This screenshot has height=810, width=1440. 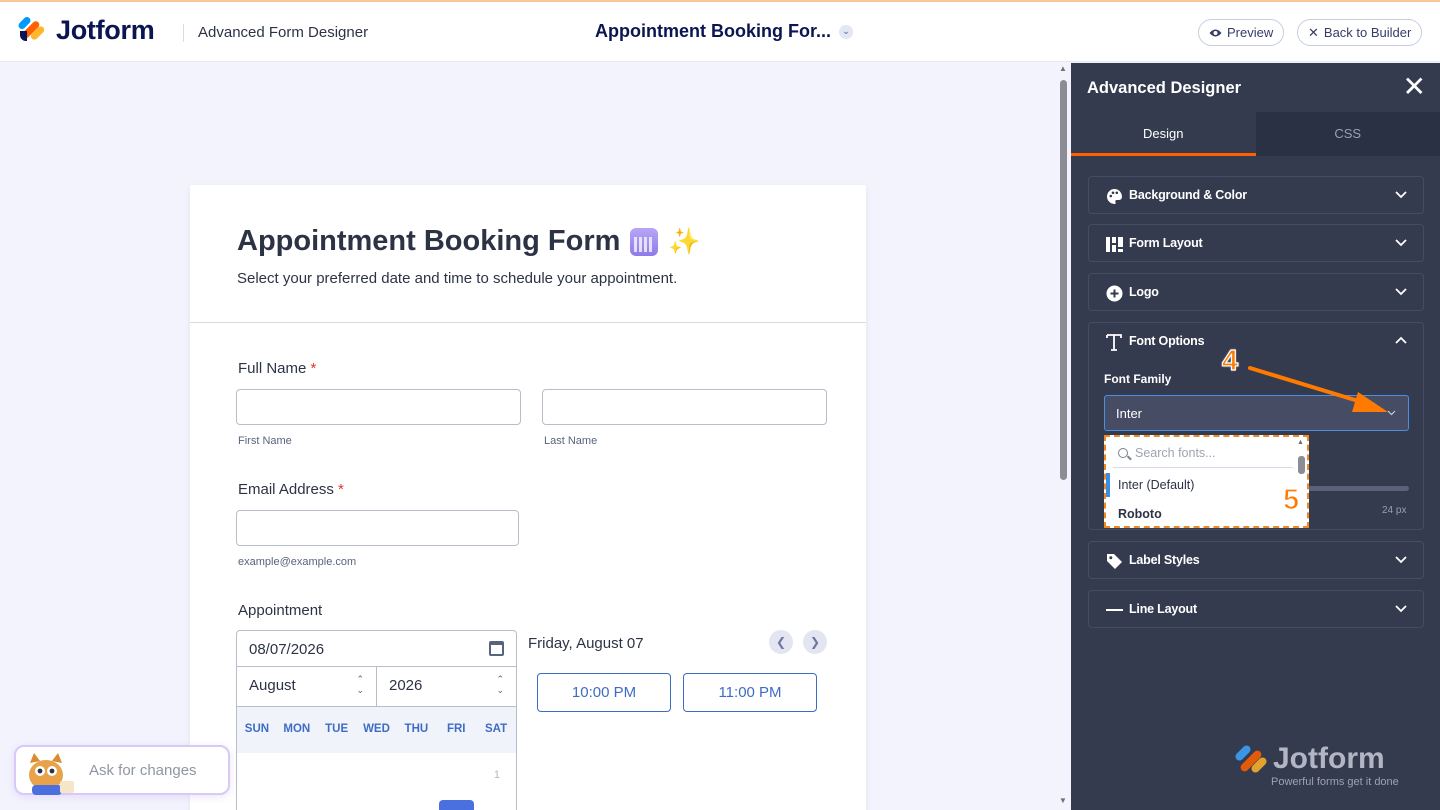 I want to click on jotform-logo-icon, so click(x=1251, y=760).